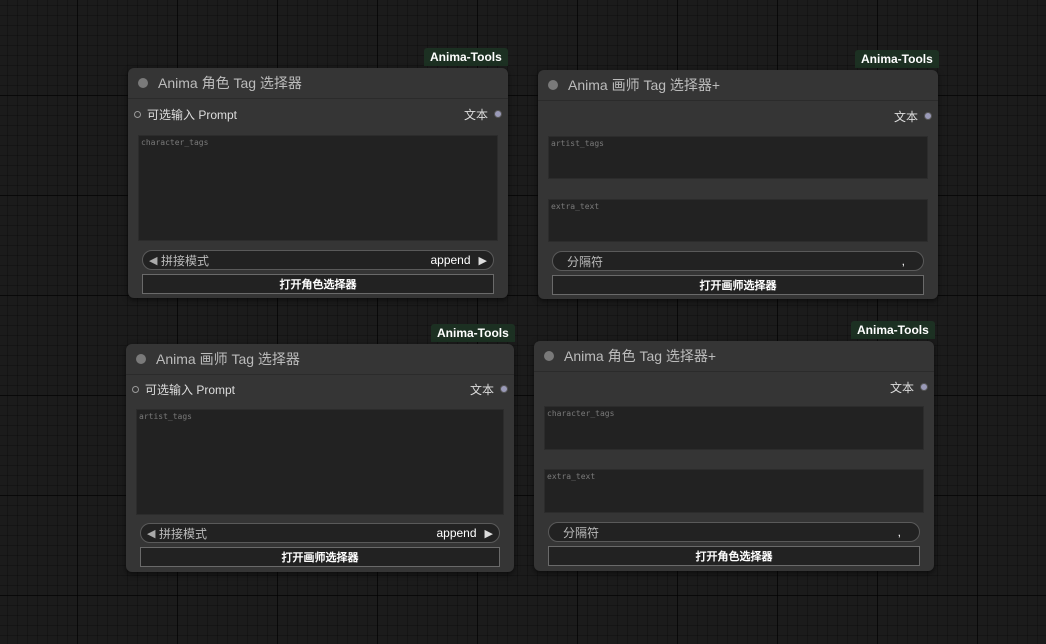 This screenshot has width=1046, height=644. What do you see at coordinates (640, 356) in the screenshot?
I see `node-title: Anima 角色 Tag 选择器+` at bounding box center [640, 356].